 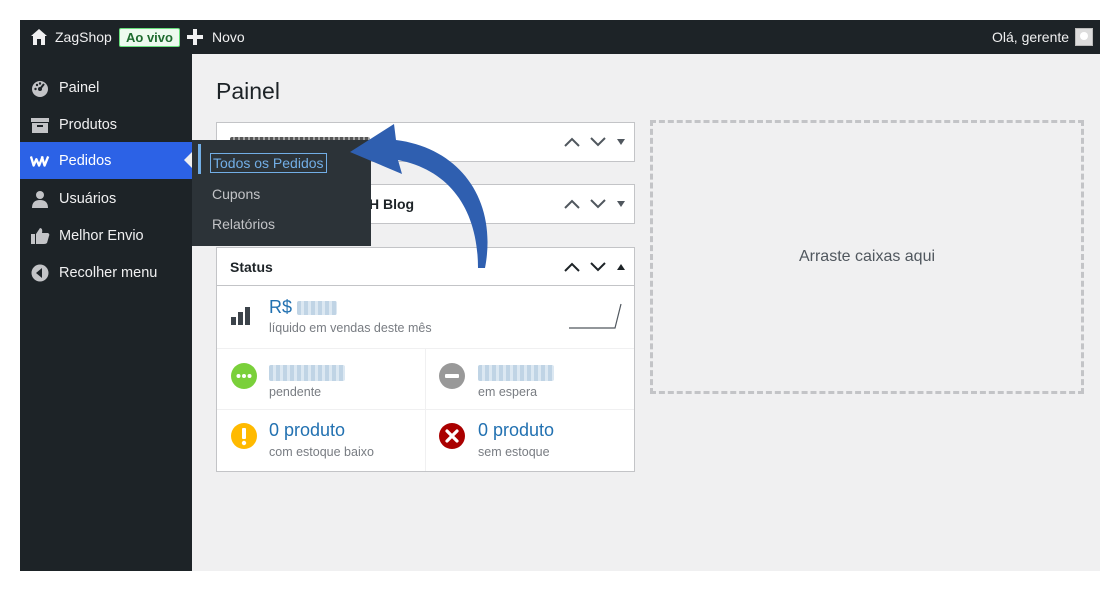 What do you see at coordinates (244, 438) in the screenshot?
I see `warning-icon` at bounding box center [244, 438].